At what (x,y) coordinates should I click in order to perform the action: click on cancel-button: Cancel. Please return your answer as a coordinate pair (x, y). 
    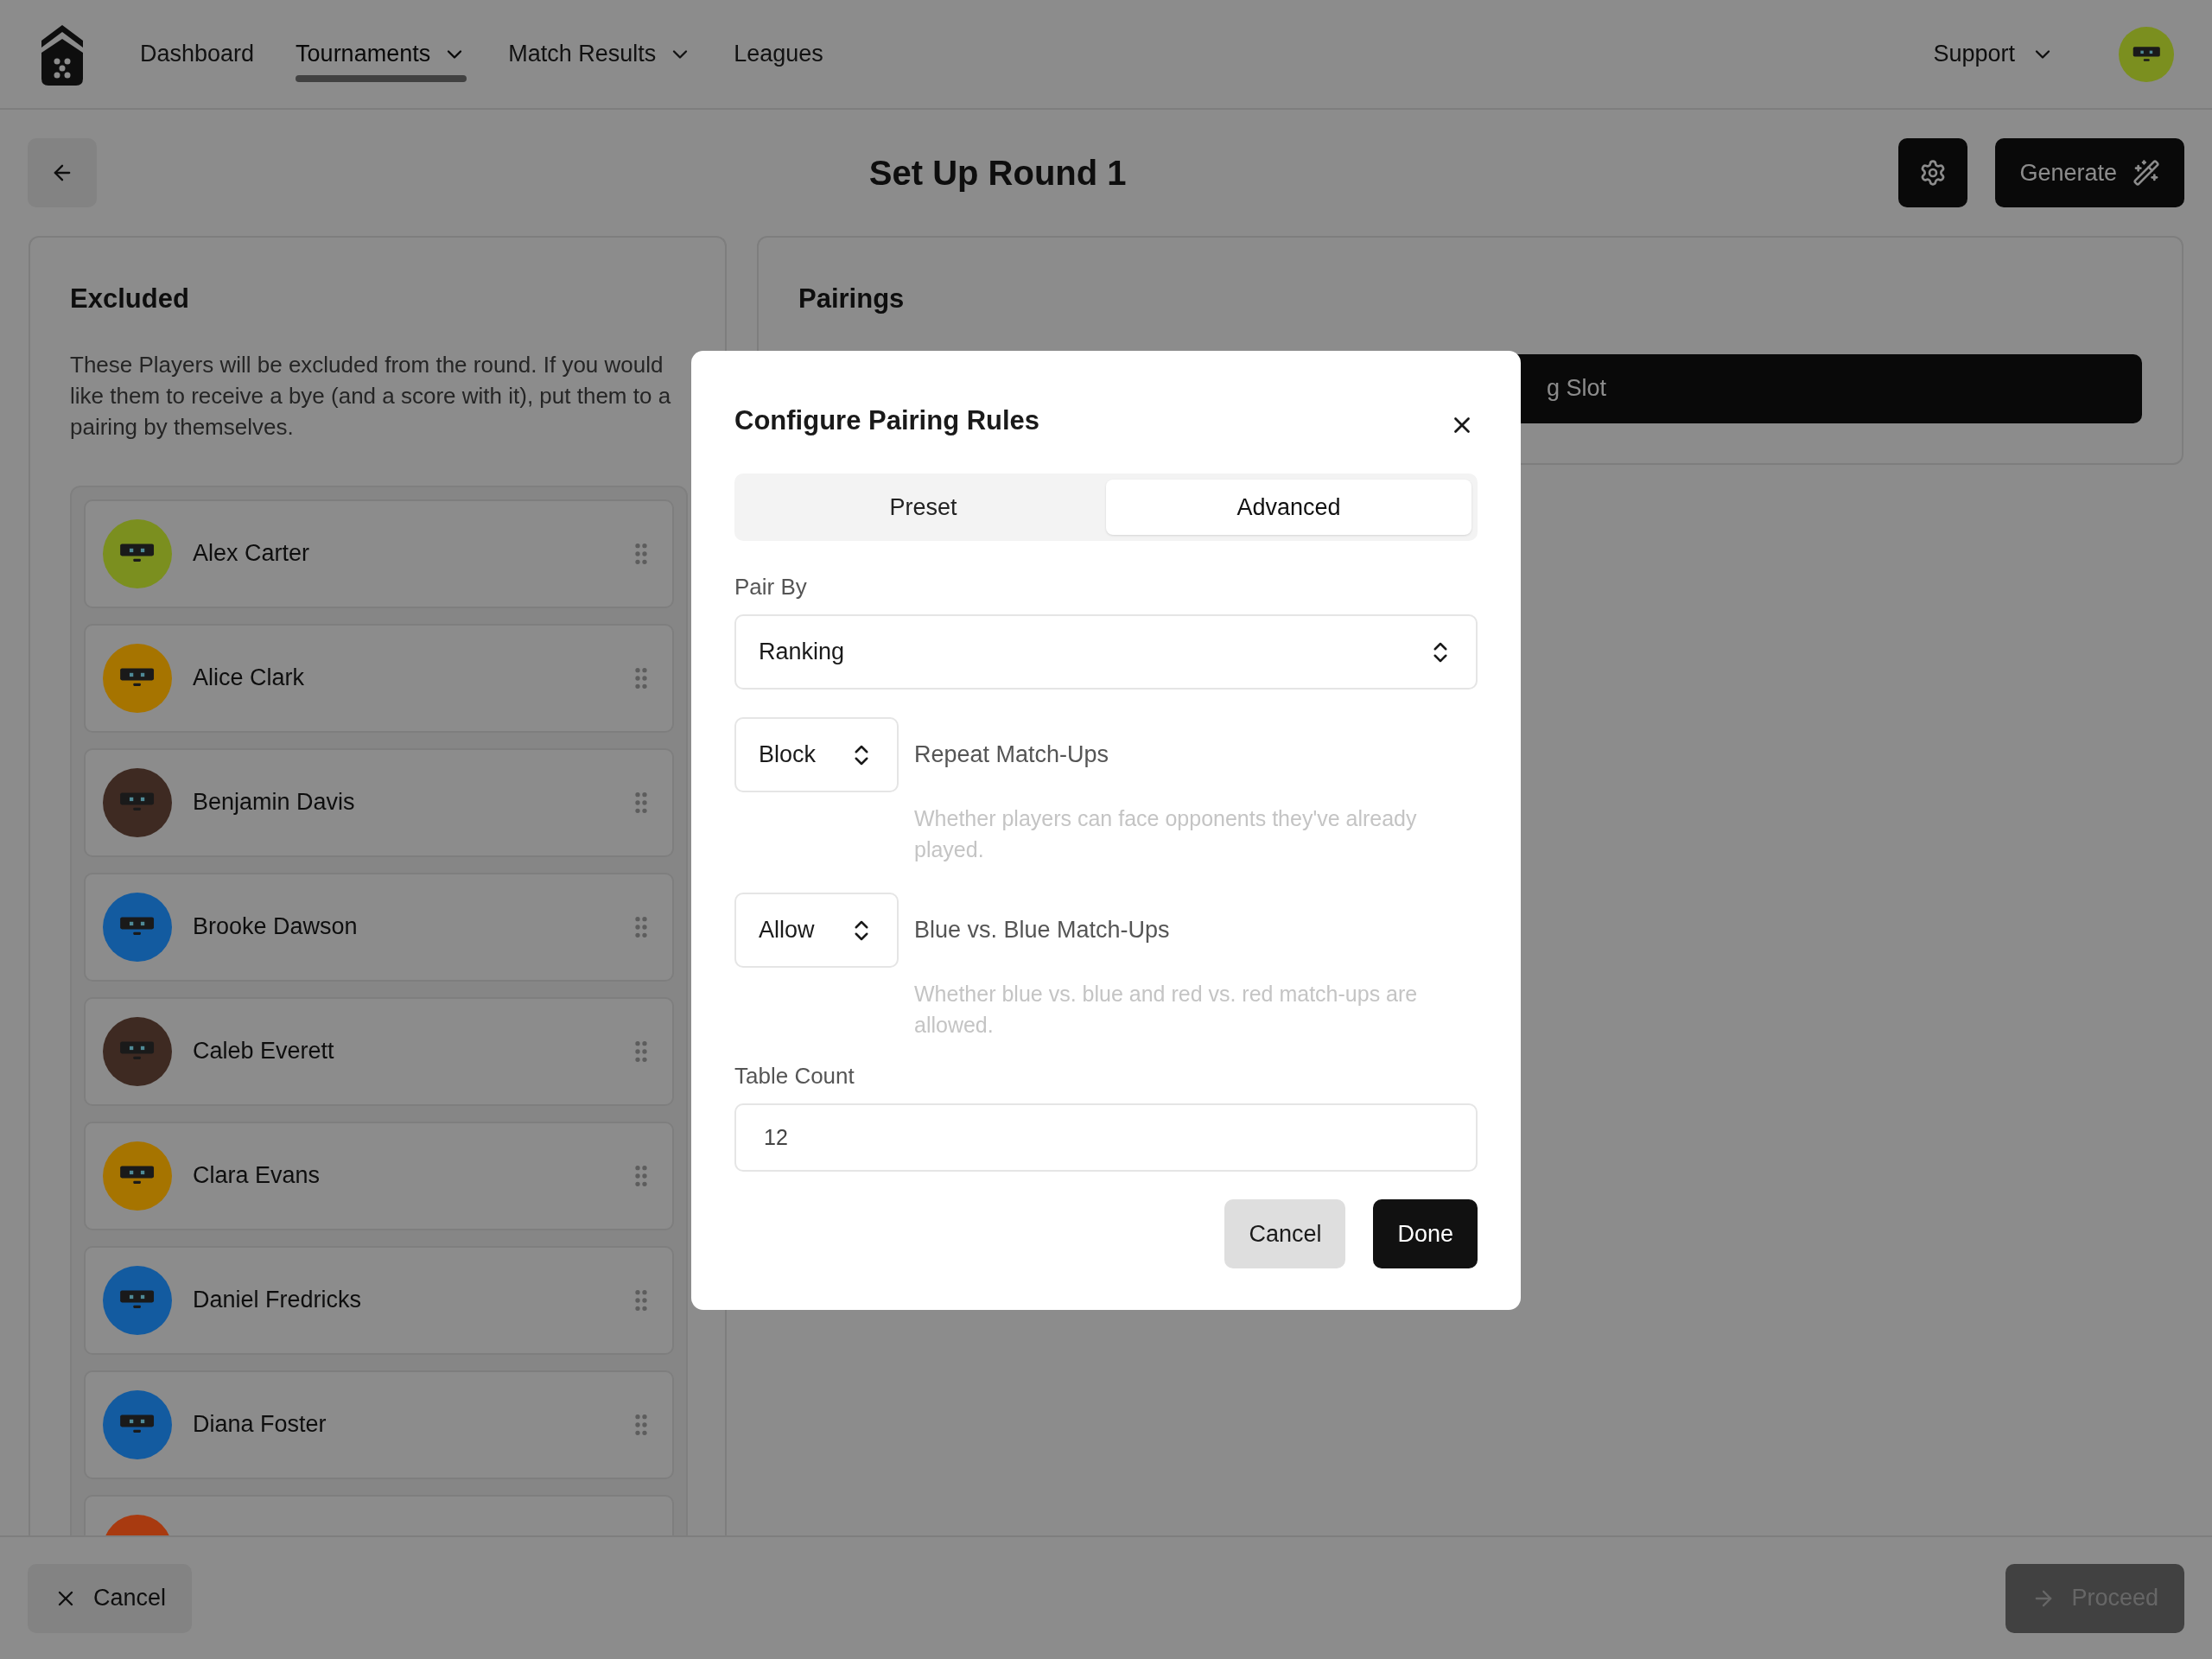
    Looking at the image, I should click on (110, 1598).